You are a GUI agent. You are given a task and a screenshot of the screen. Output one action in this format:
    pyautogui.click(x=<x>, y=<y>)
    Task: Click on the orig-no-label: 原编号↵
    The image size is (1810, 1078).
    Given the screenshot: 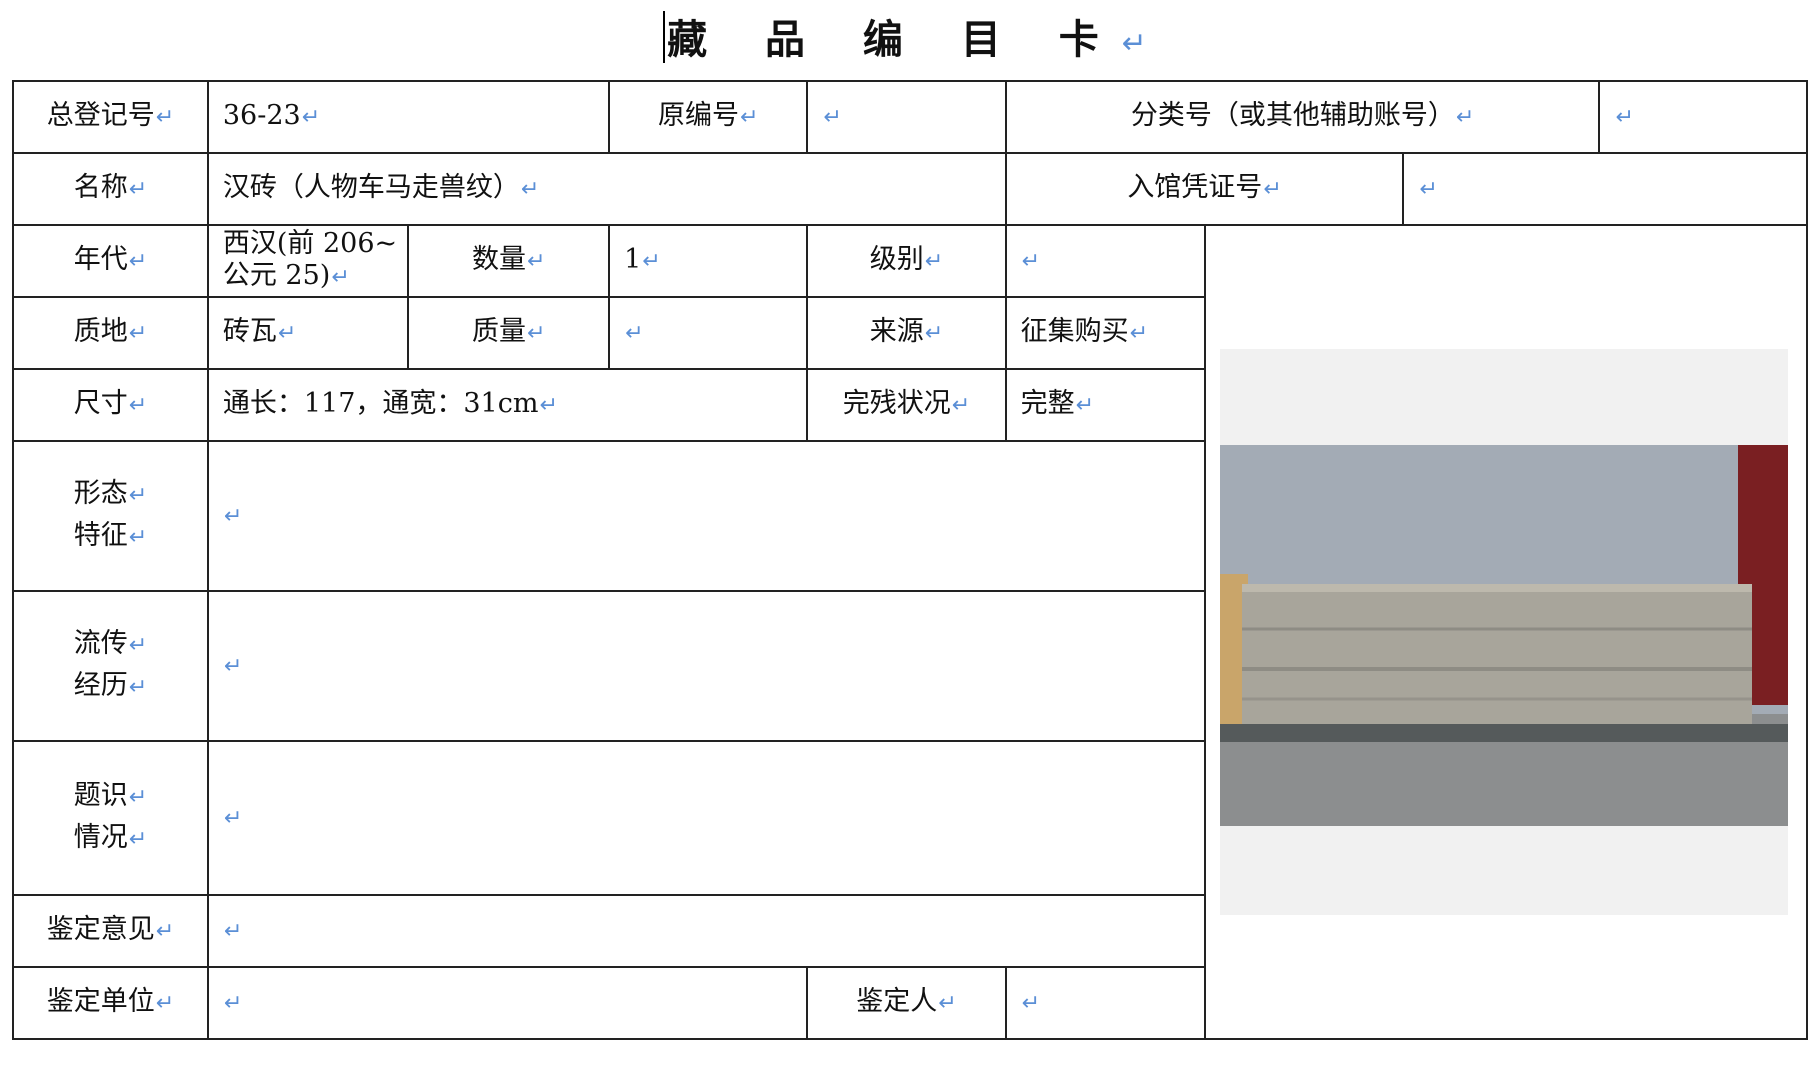 What is the action you would take?
    pyautogui.click(x=708, y=117)
    